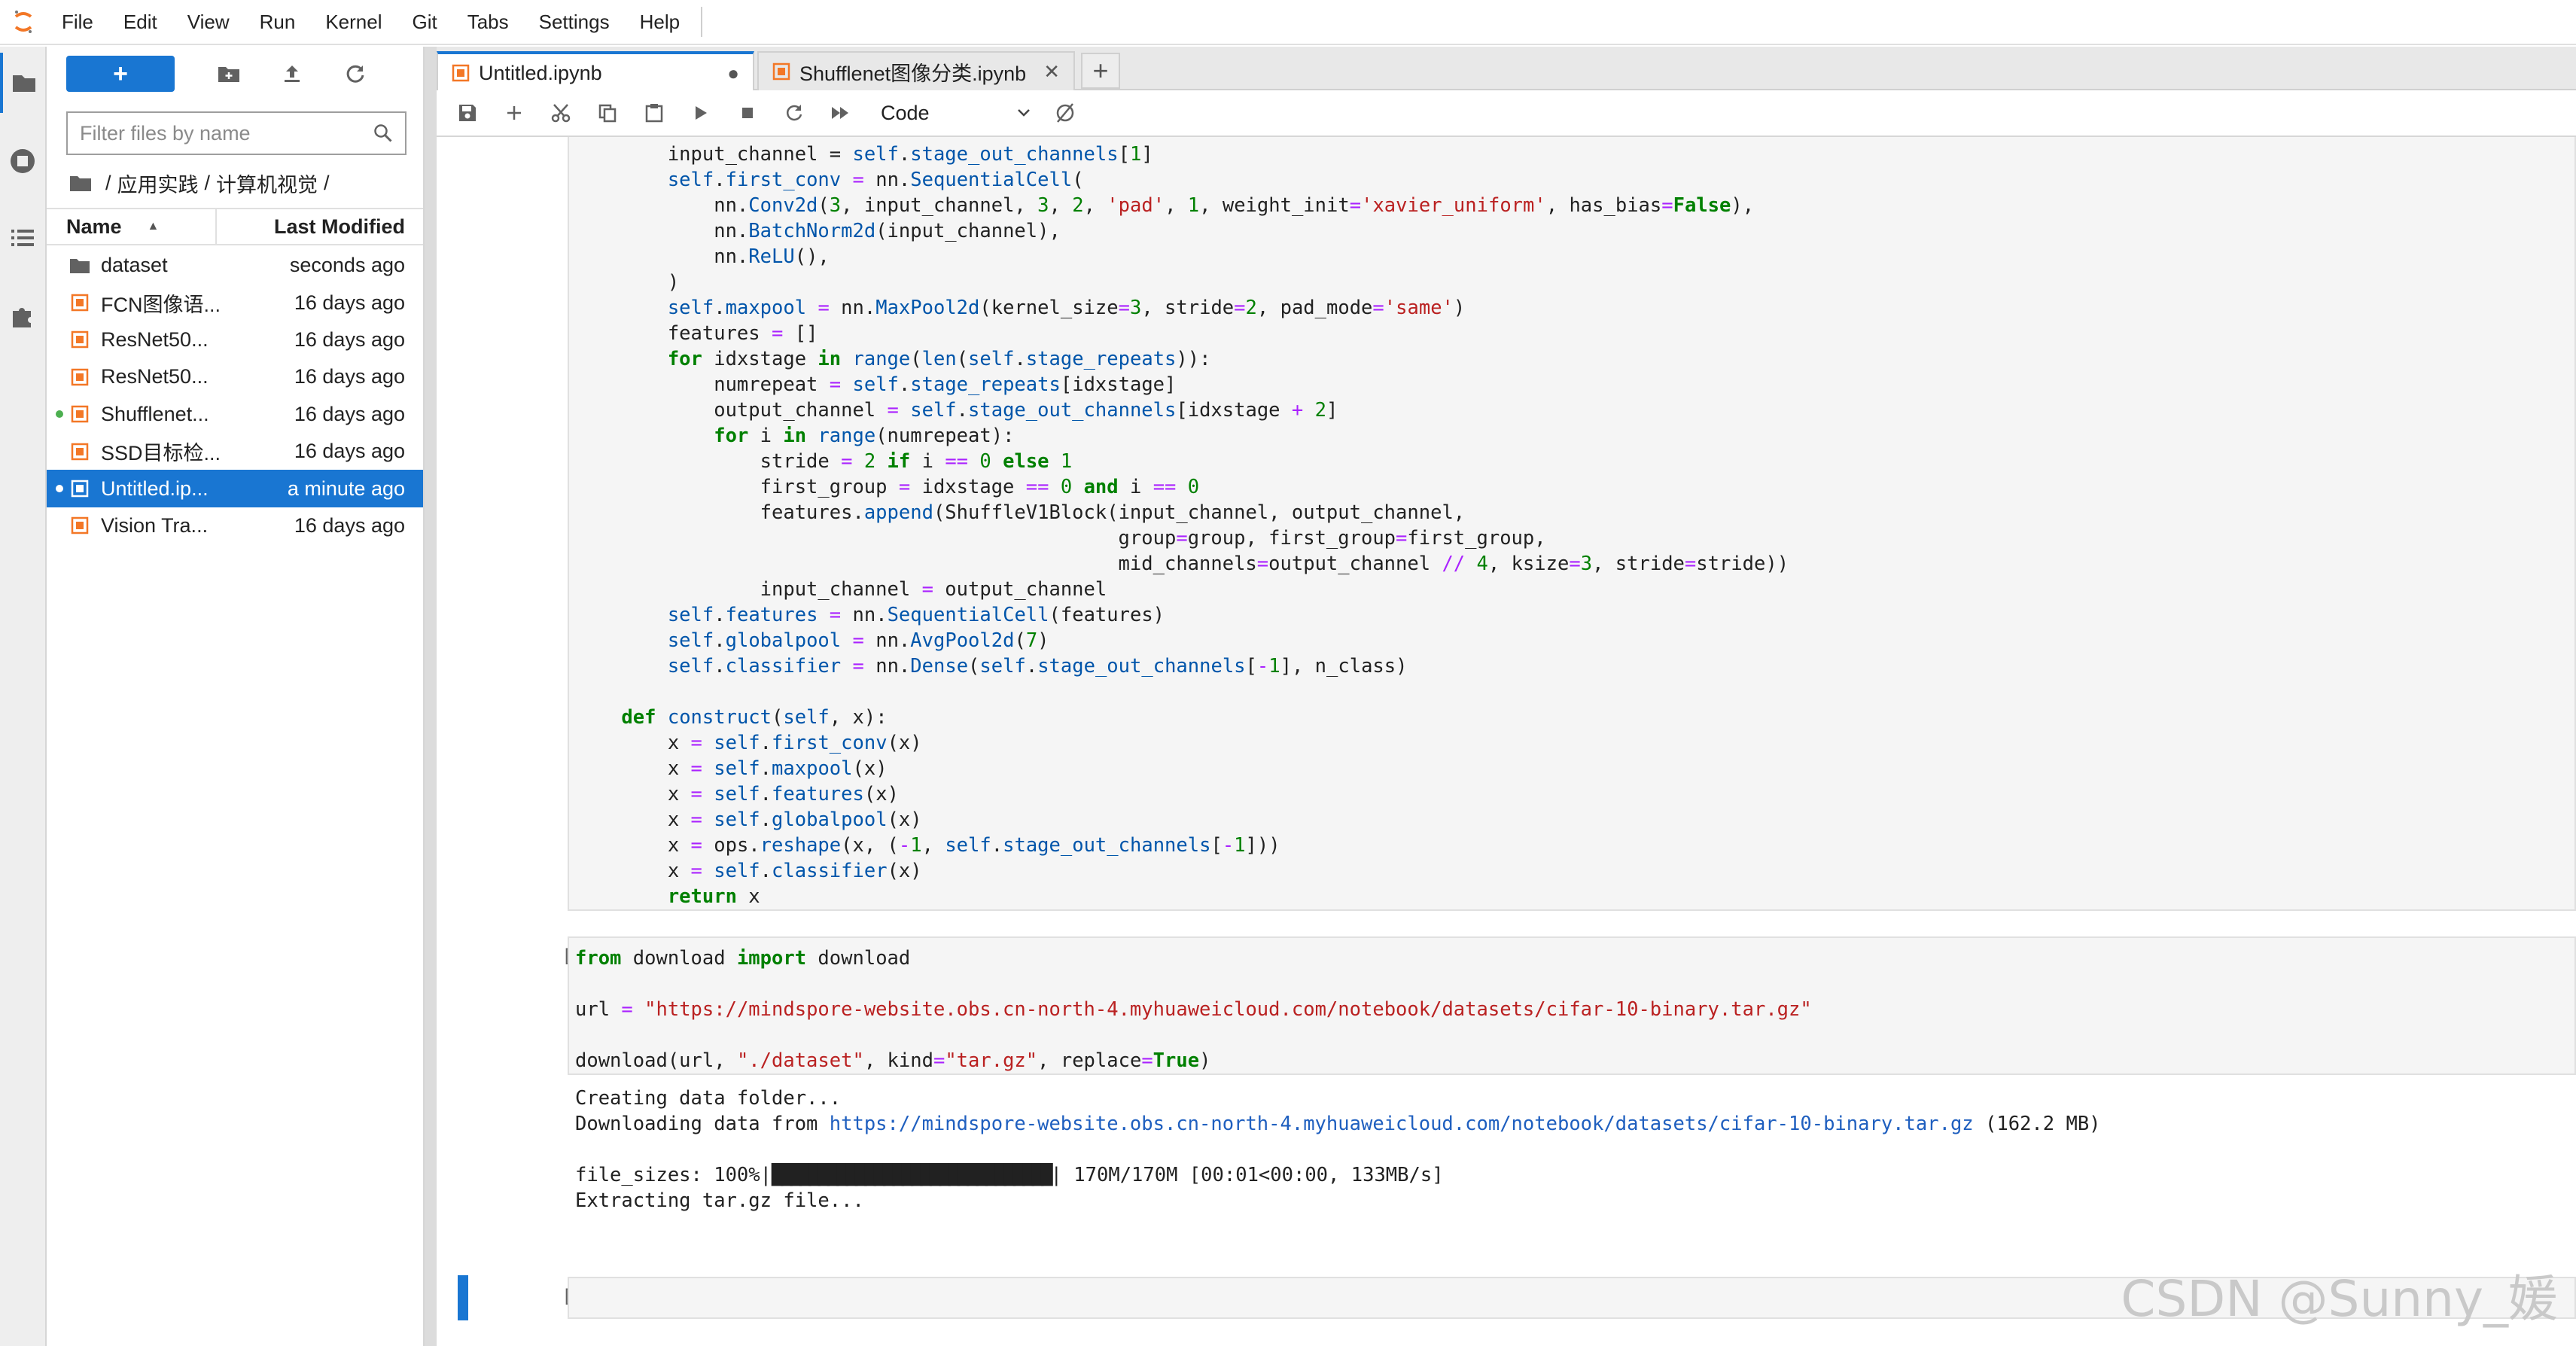 This screenshot has height=1346, width=2576. Describe the element at coordinates (278, 22) in the screenshot. I see `menu-run: Run` at that location.